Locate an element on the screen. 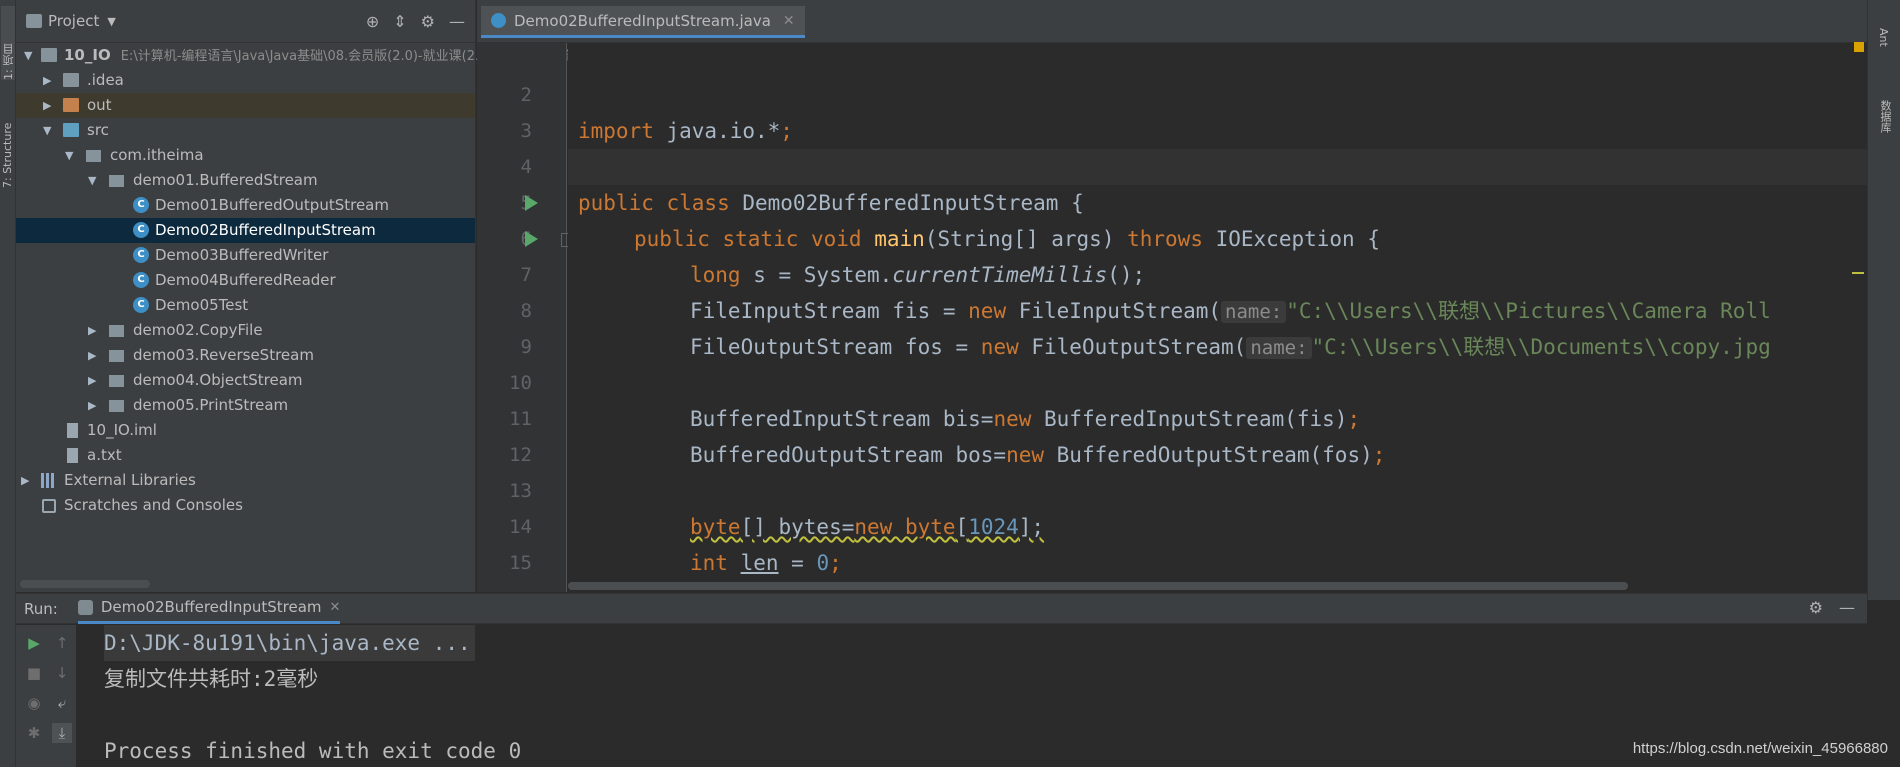  editor-tab-label: Demo02BufferedInputStream.java is located at coordinates (642, 20).